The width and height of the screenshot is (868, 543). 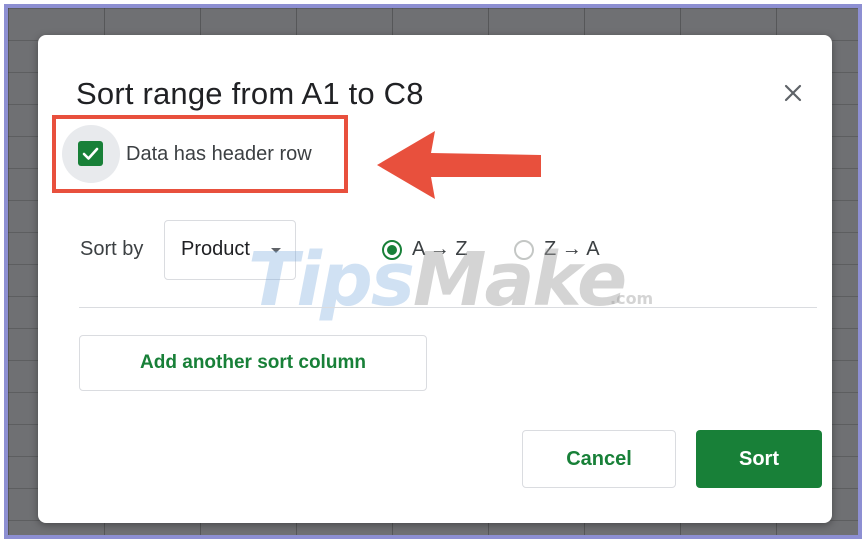 What do you see at coordinates (793, 93) in the screenshot?
I see `close-icon` at bounding box center [793, 93].